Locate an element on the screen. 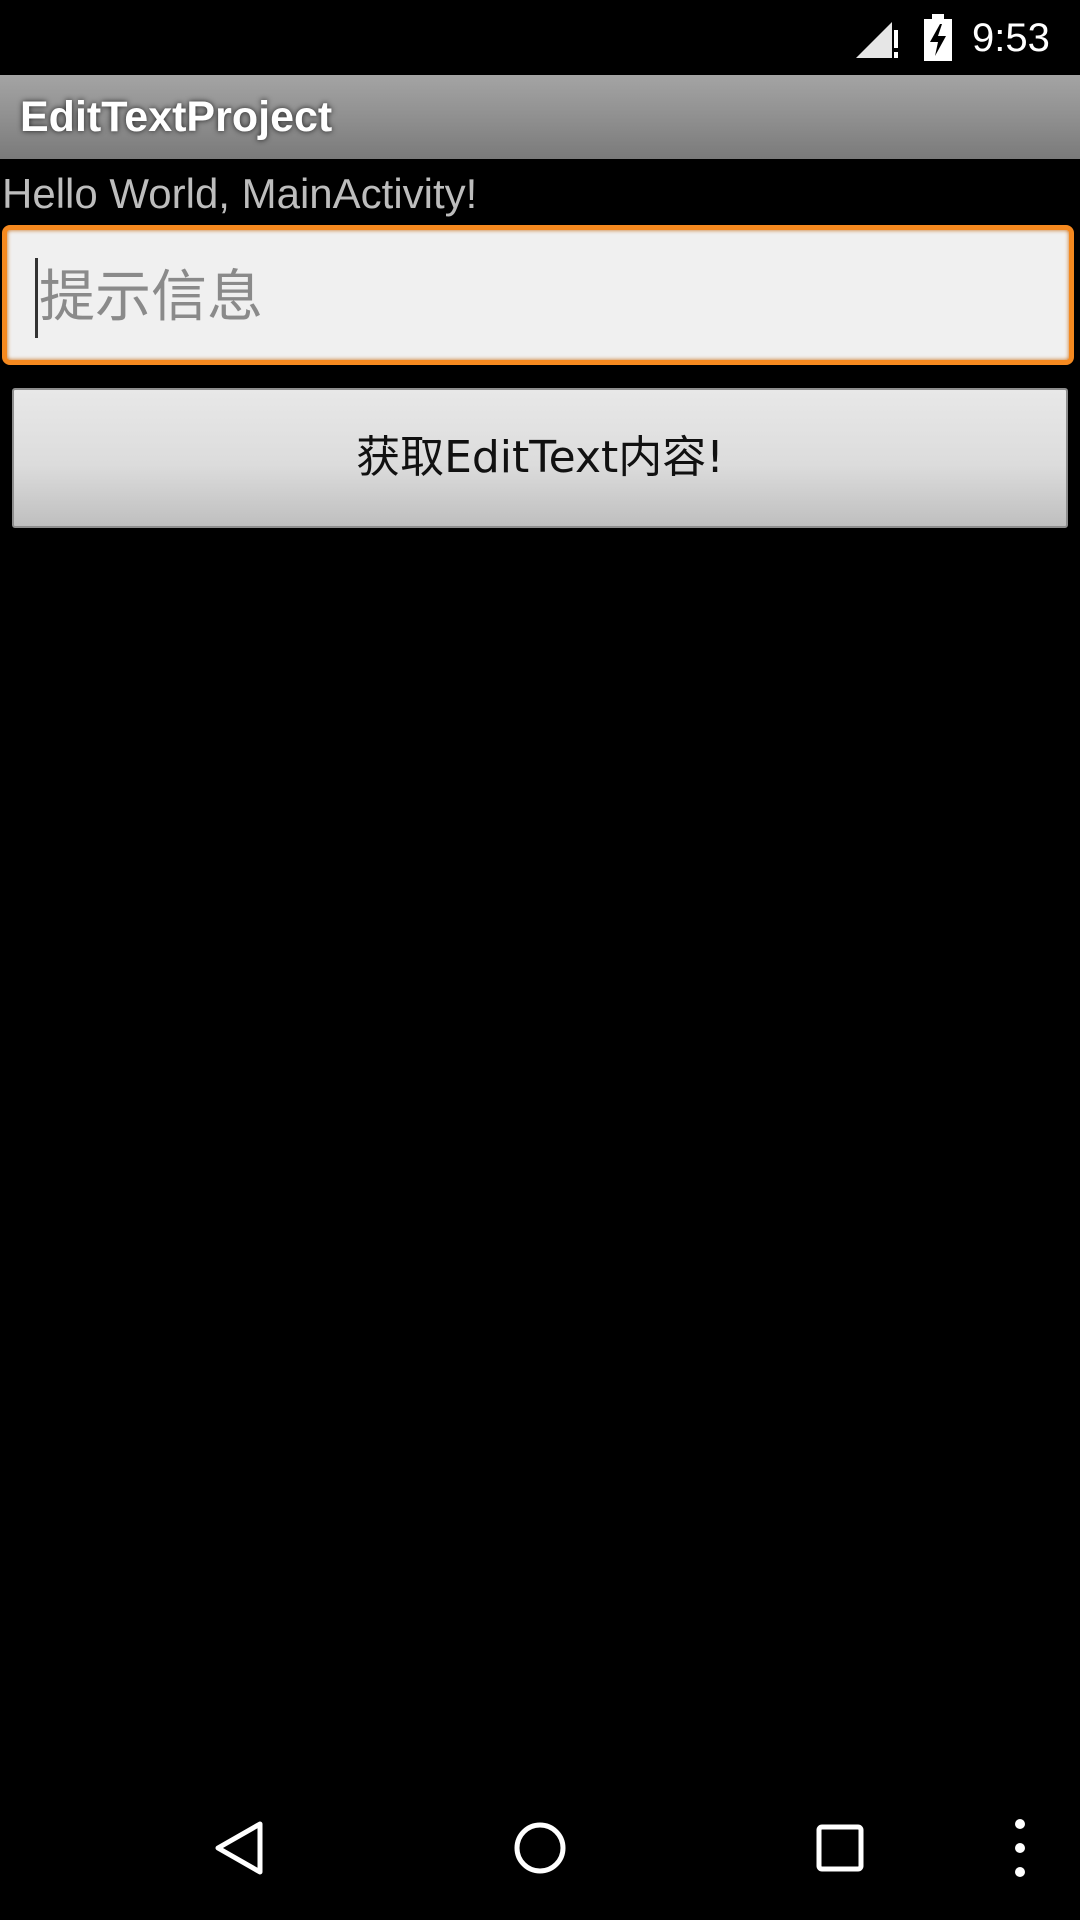 This screenshot has width=1080, height=1920. home-icon is located at coordinates (540, 1848).